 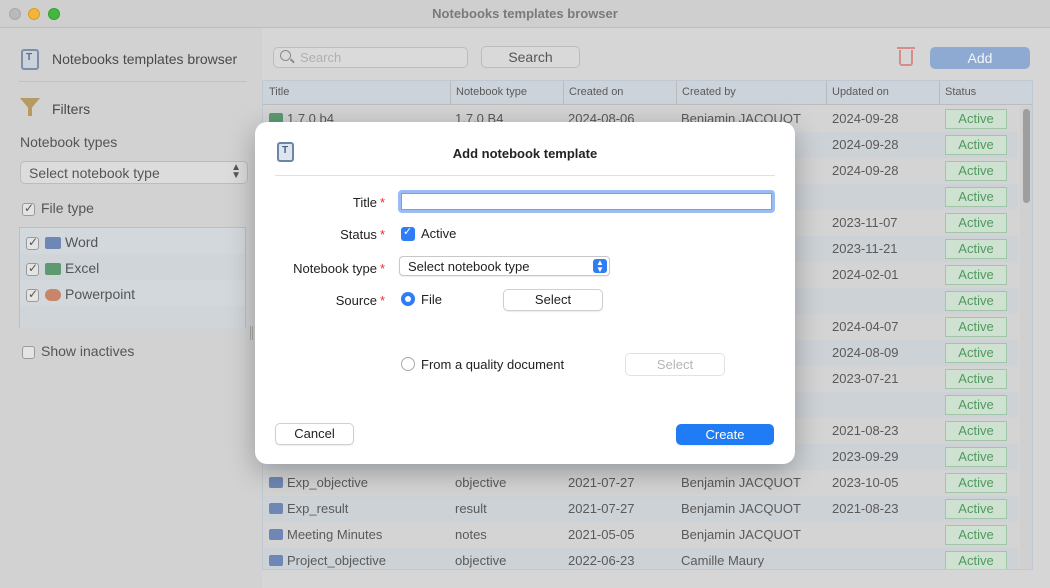 I want to click on cell-updated-on: 2023-09-29, so click(x=865, y=456).